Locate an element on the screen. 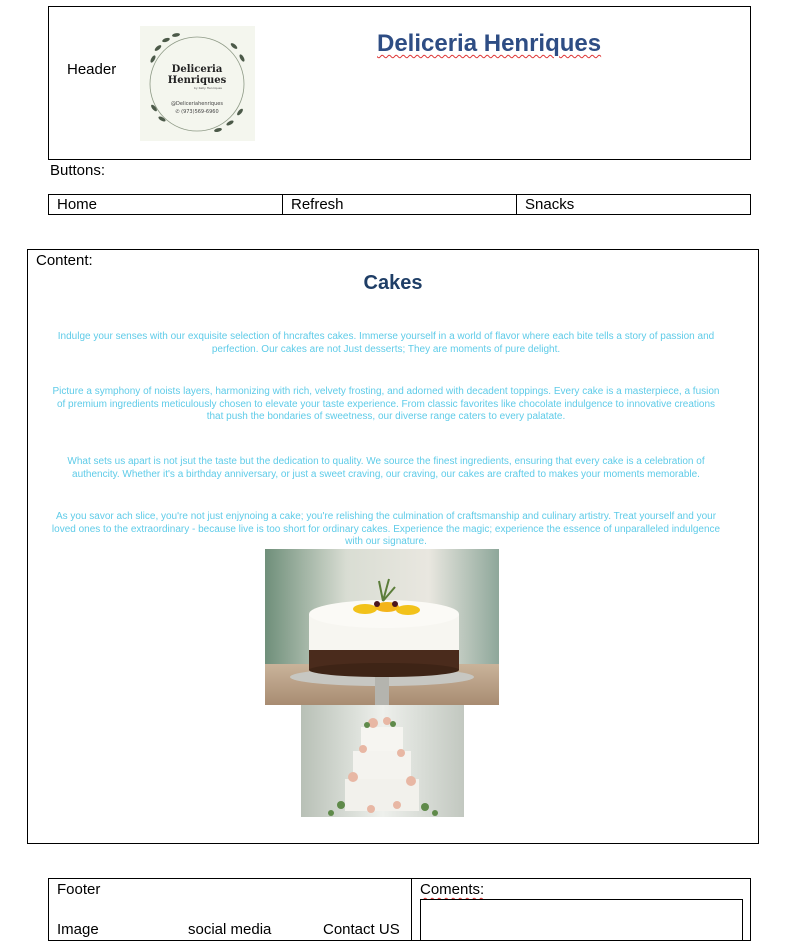  contact-us-link: Contact US is located at coordinates (361, 929).